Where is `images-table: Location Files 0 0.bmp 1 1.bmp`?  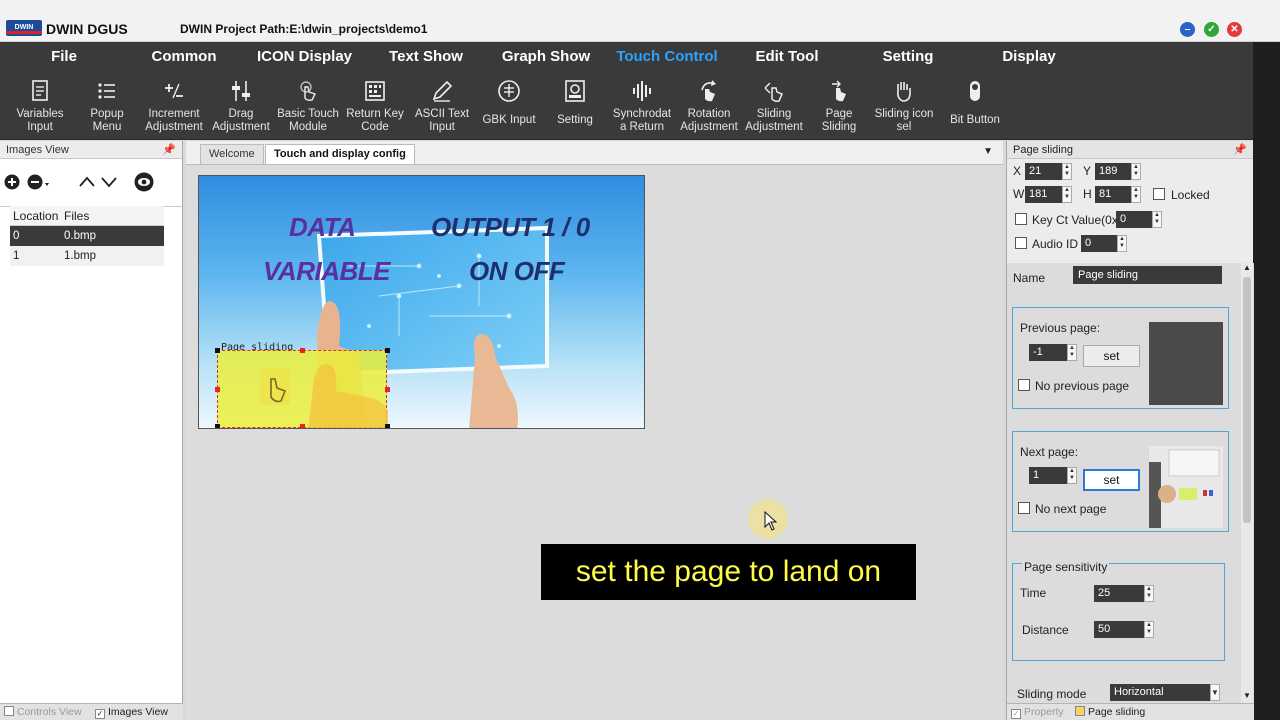 images-table: Location Files 0 0.bmp 1 1.bmp is located at coordinates (87, 236).